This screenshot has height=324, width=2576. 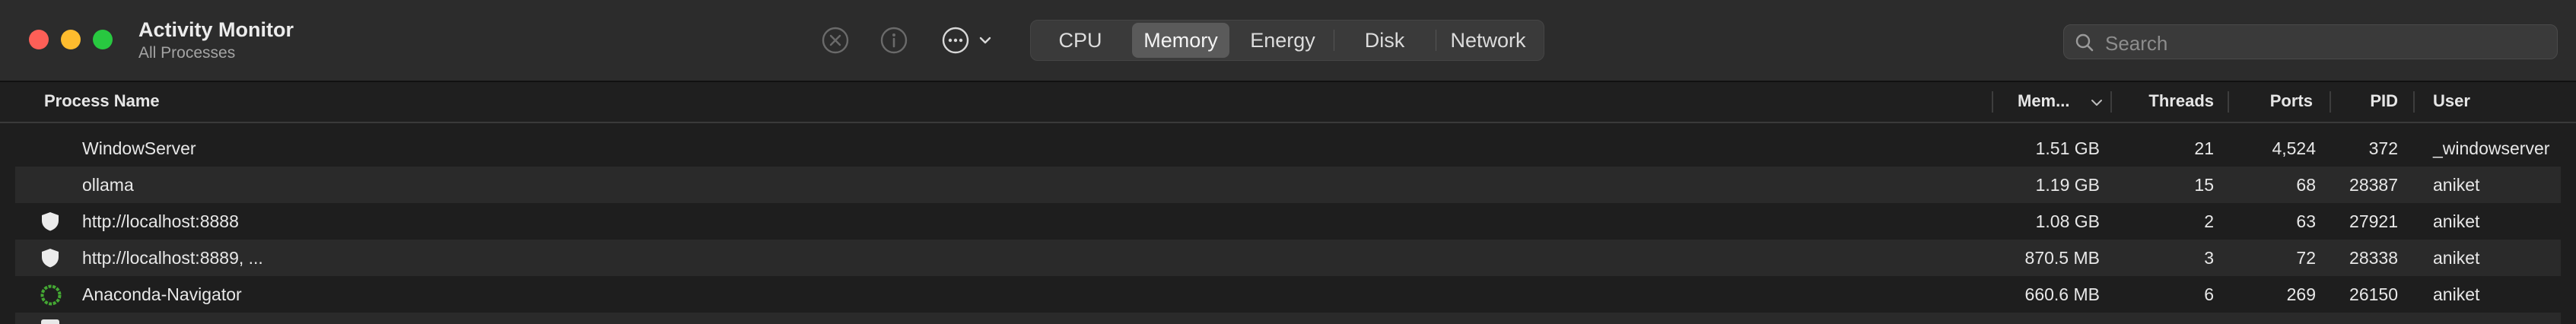 I want to click on threads-value: 15, so click(x=2204, y=185).